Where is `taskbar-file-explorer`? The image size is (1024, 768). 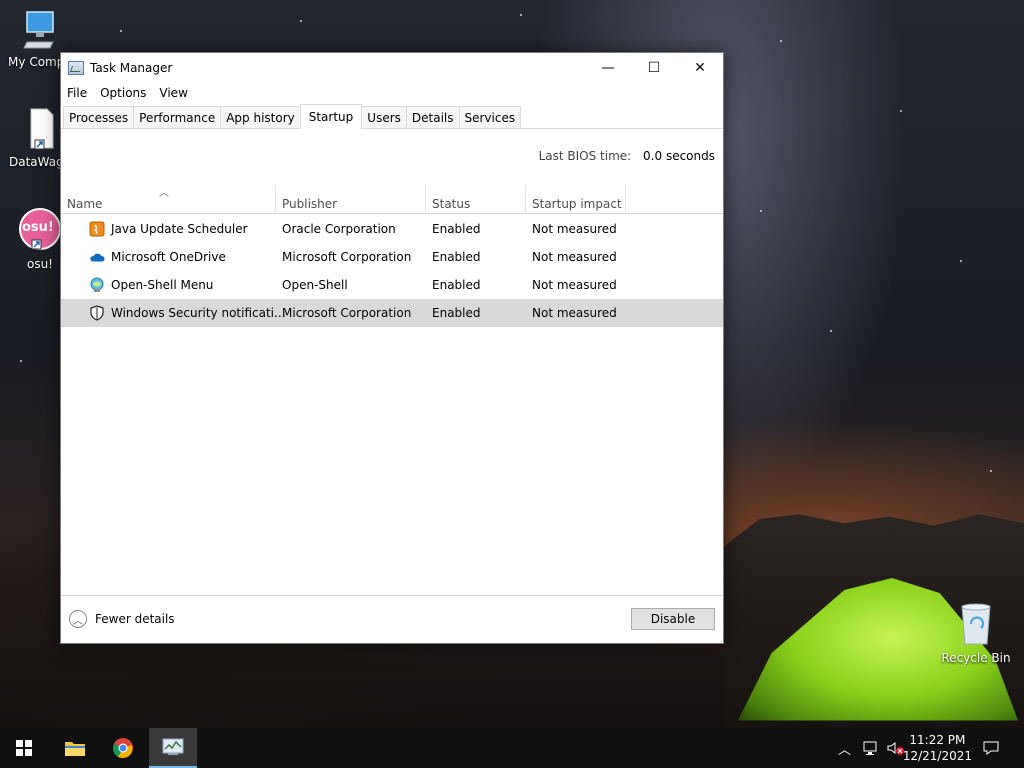
taskbar-file-explorer is located at coordinates (75, 748).